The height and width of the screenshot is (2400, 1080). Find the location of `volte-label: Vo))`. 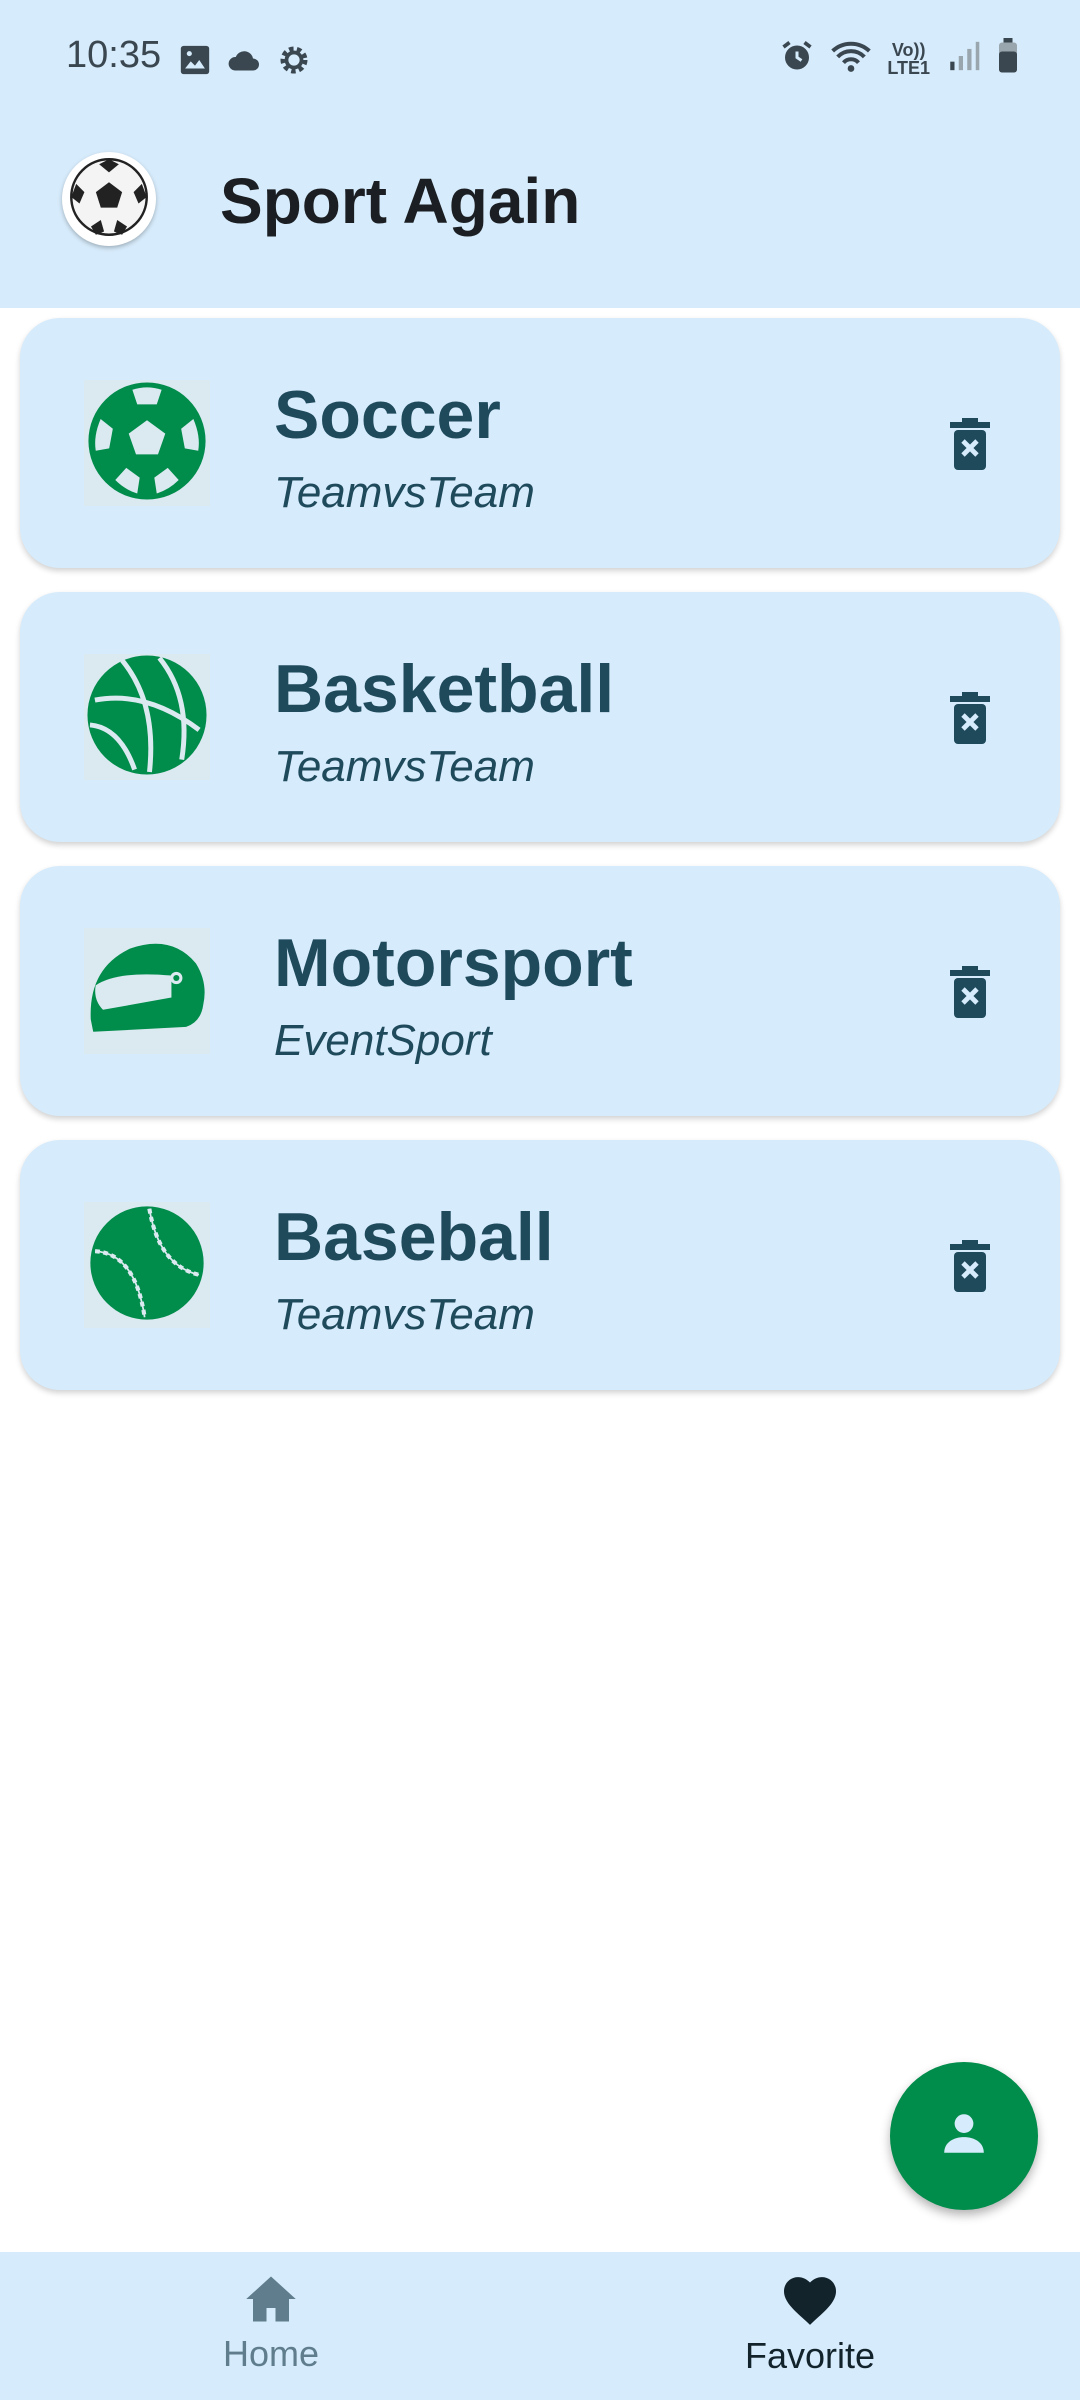

volte-label: Vo)) is located at coordinates (908, 49).